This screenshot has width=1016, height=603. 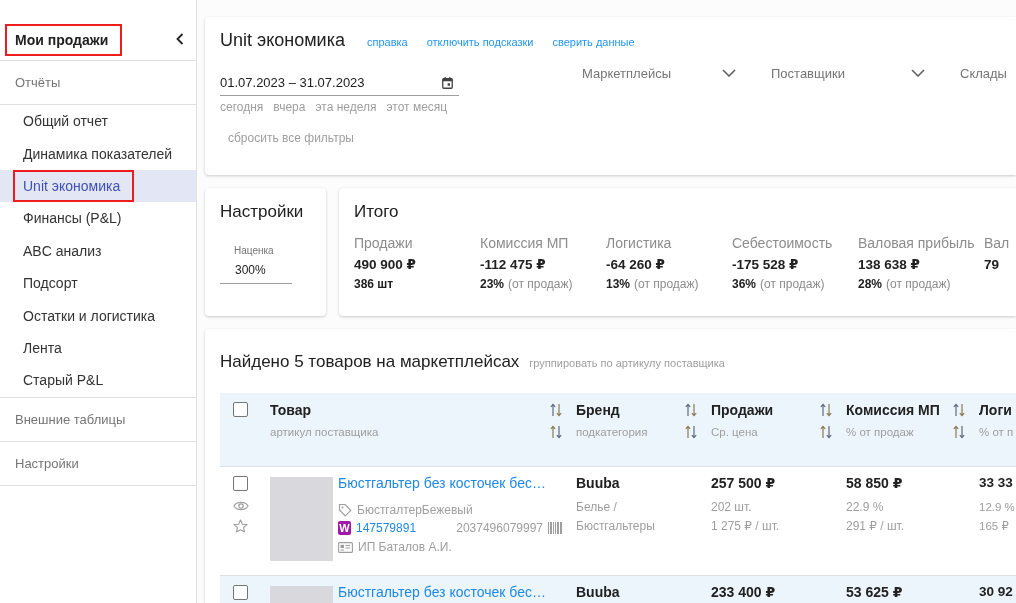 I want to click on quick-date-link: вчера, so click(x=289, y=107).